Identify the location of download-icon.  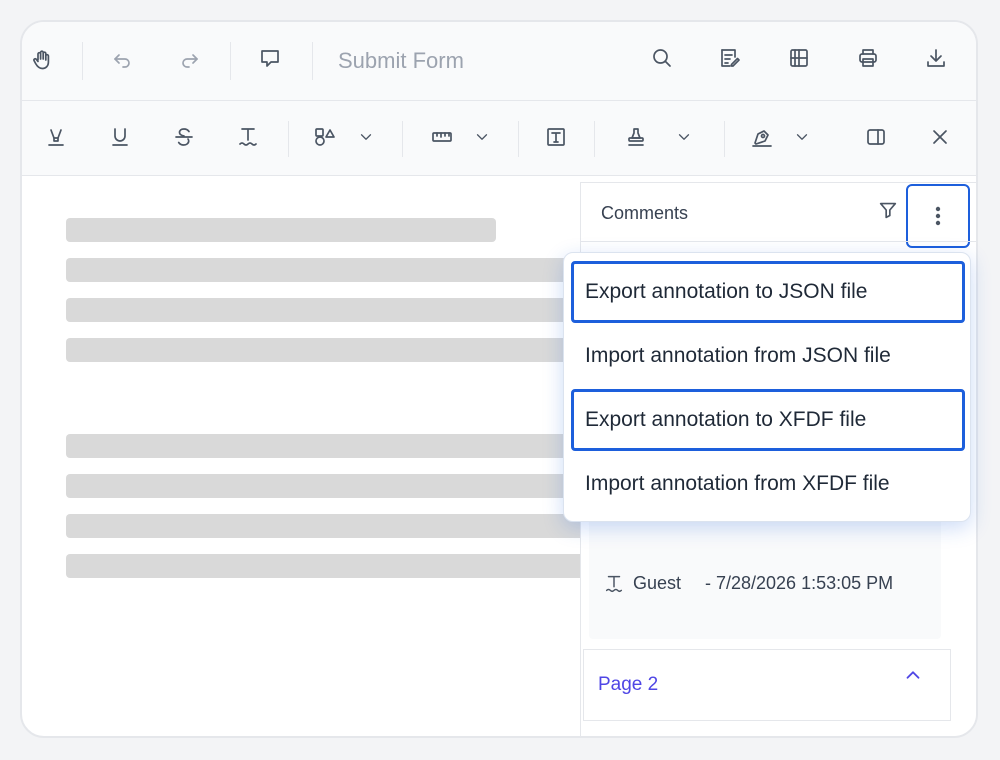
(936, 58).